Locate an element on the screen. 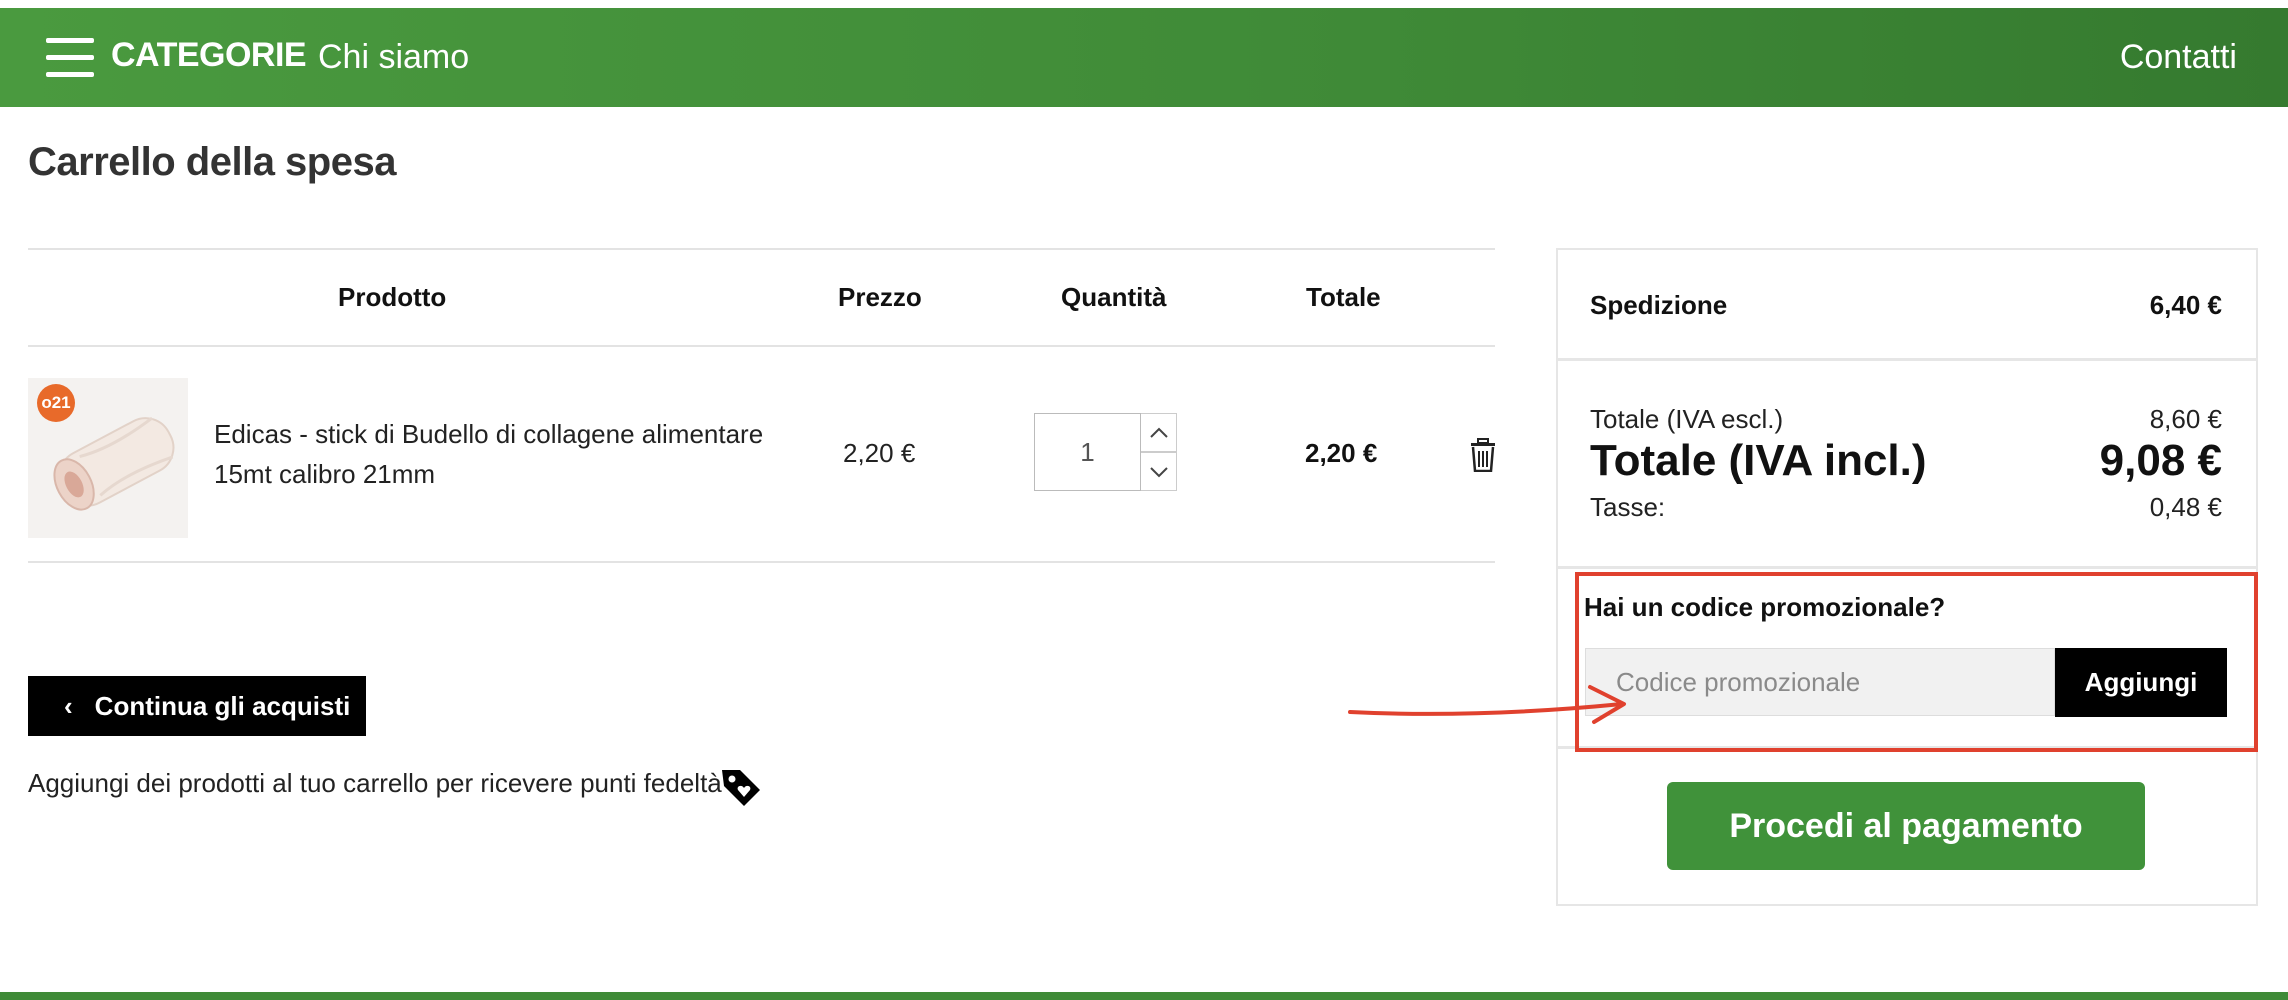 The height and width of the screenshot is (1000, 2288). total-excl-tax-value: 8,60 € is located at coordinates (2185, 419).